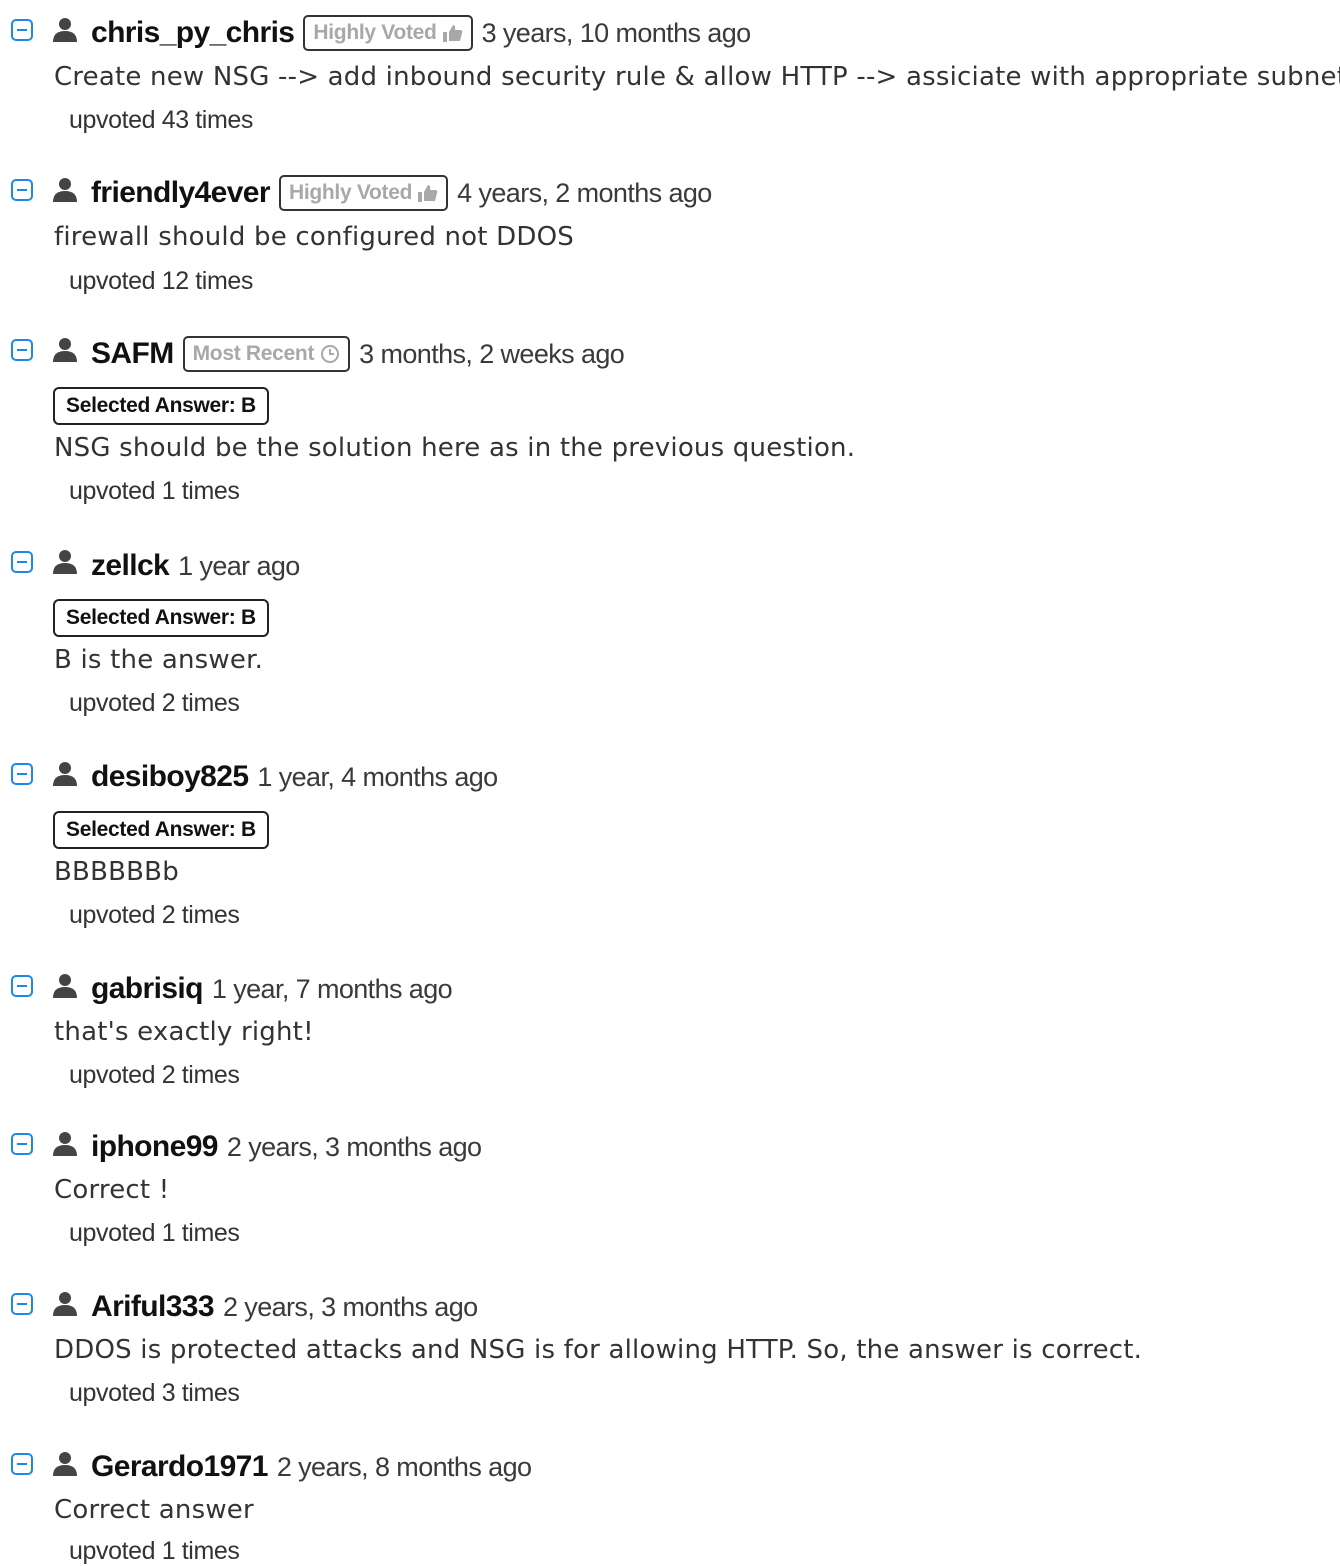  I want to click on comment-text: Correct answer, so click(154, 1510).